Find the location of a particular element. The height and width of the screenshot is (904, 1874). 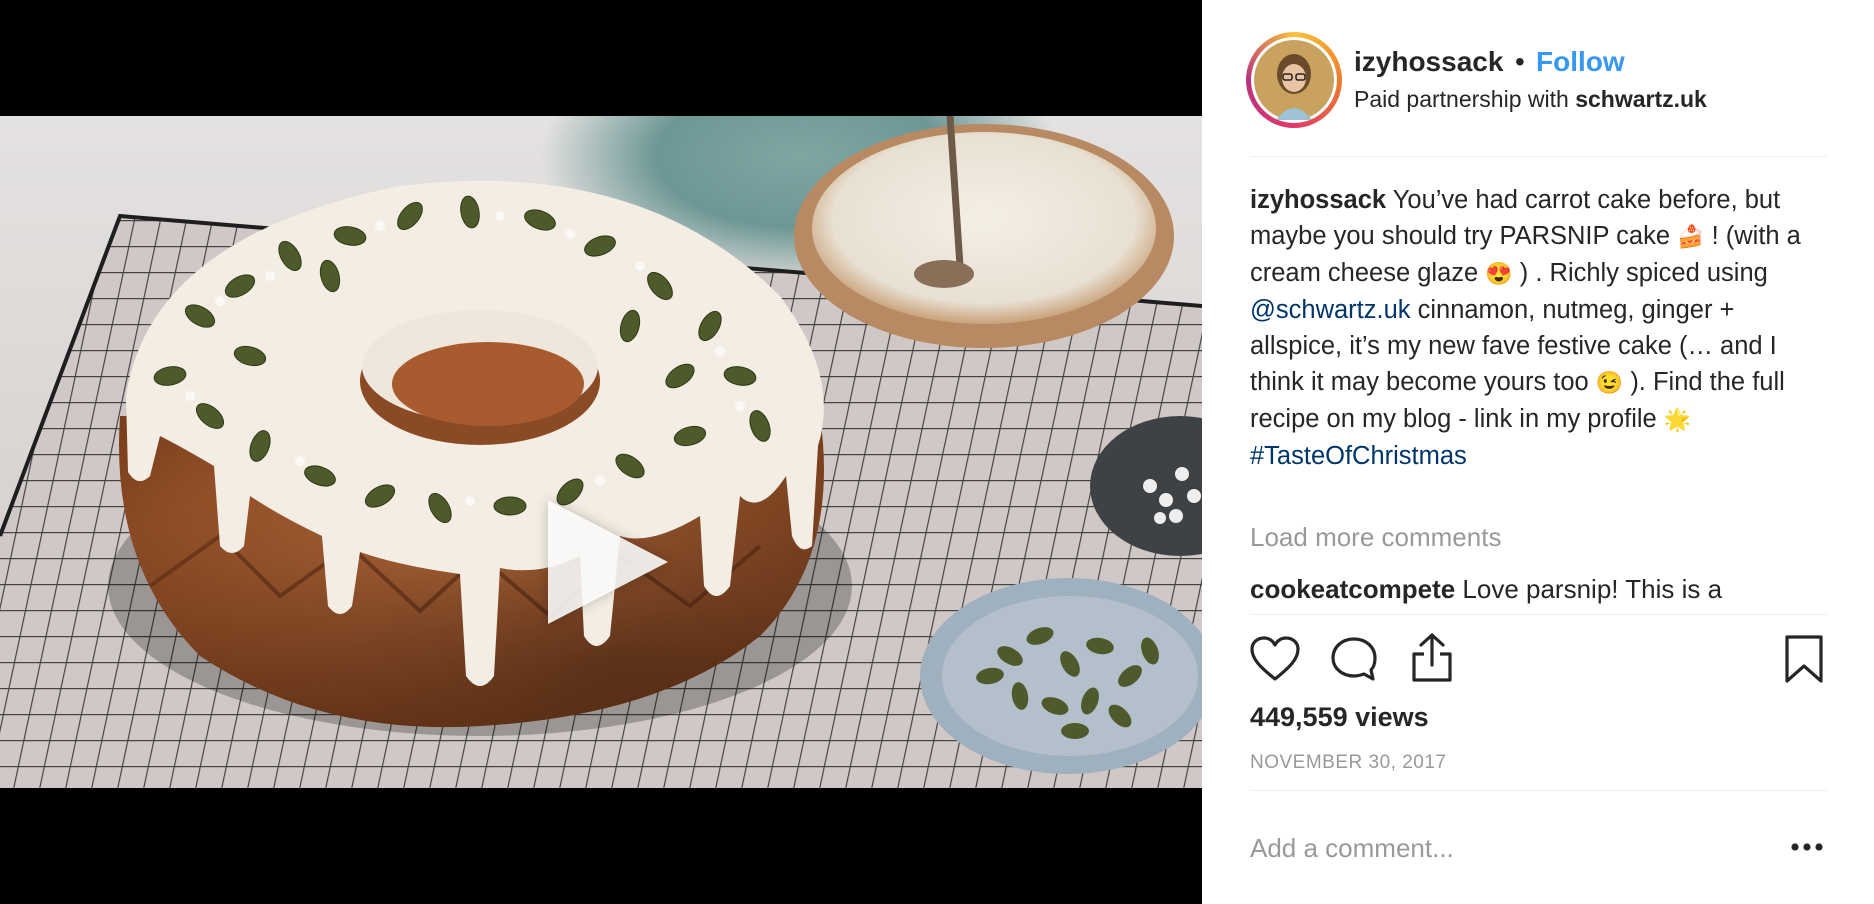

play-icon is located at coordinates (608, 562).